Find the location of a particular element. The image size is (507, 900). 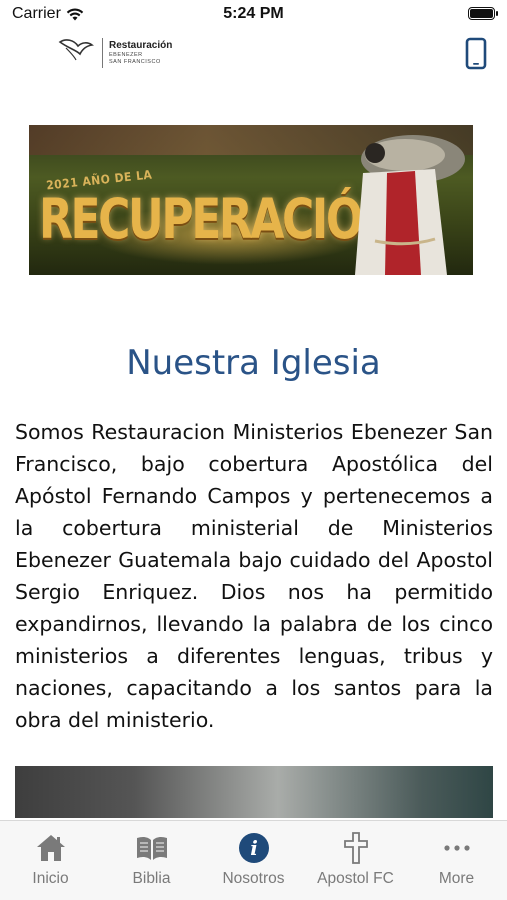

battery-fill is located at coordinates (481, 13).